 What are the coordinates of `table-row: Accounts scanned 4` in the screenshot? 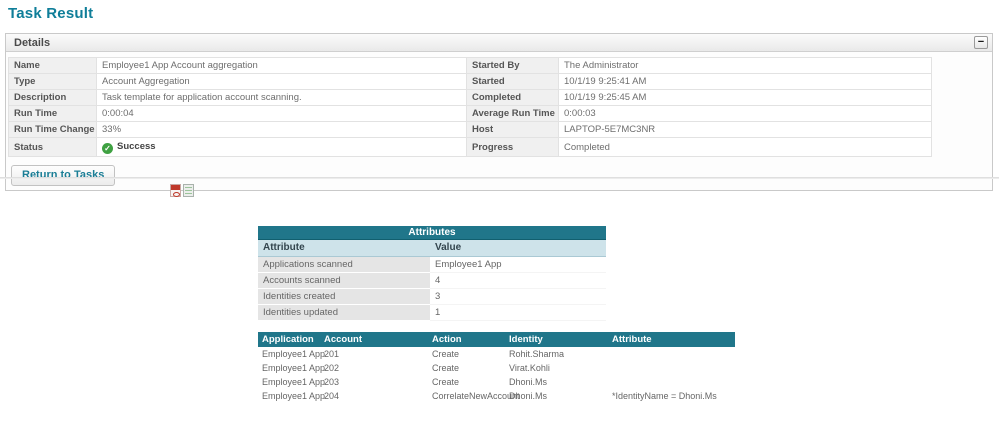 It's located at (432, 280).